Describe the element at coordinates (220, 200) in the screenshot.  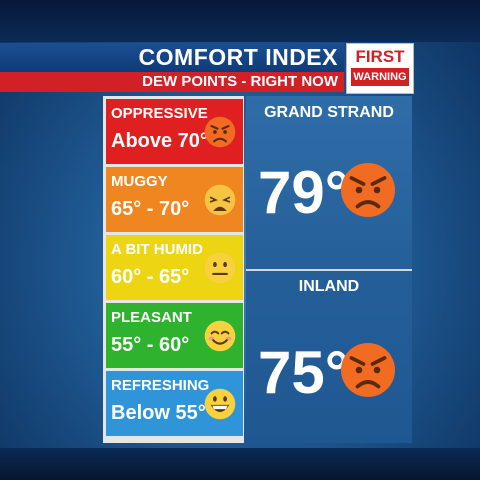
I see `weary-face-icon` at that location.